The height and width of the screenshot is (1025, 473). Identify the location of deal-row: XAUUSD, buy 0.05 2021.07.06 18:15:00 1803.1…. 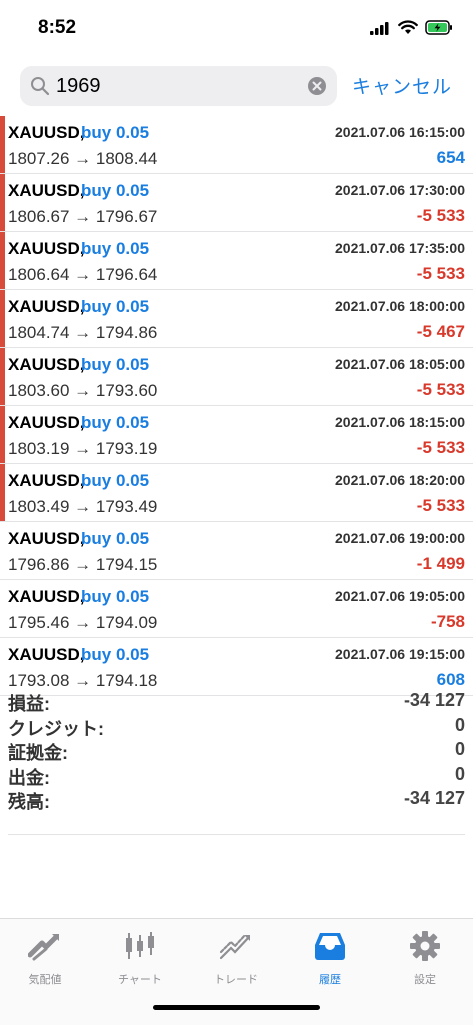
(236, 435).